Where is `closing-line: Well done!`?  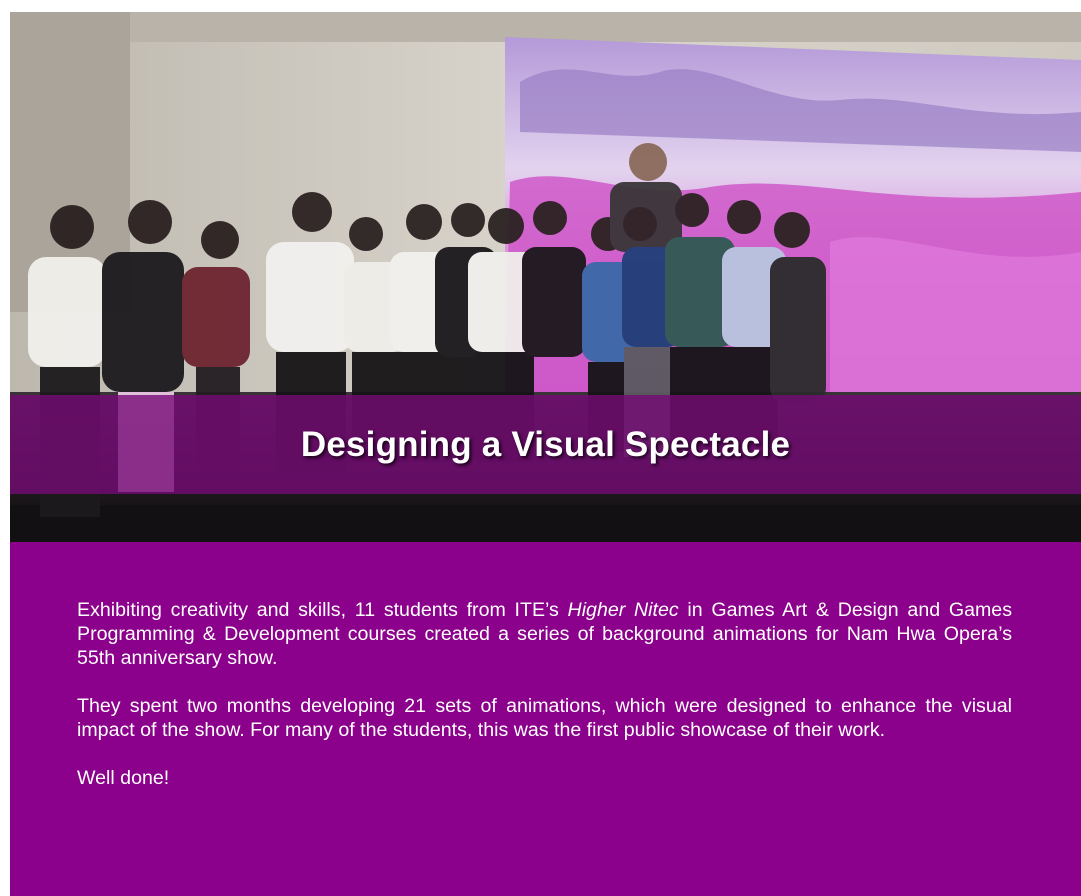
closing-line: Well done! is located at coordinates (123, 778).